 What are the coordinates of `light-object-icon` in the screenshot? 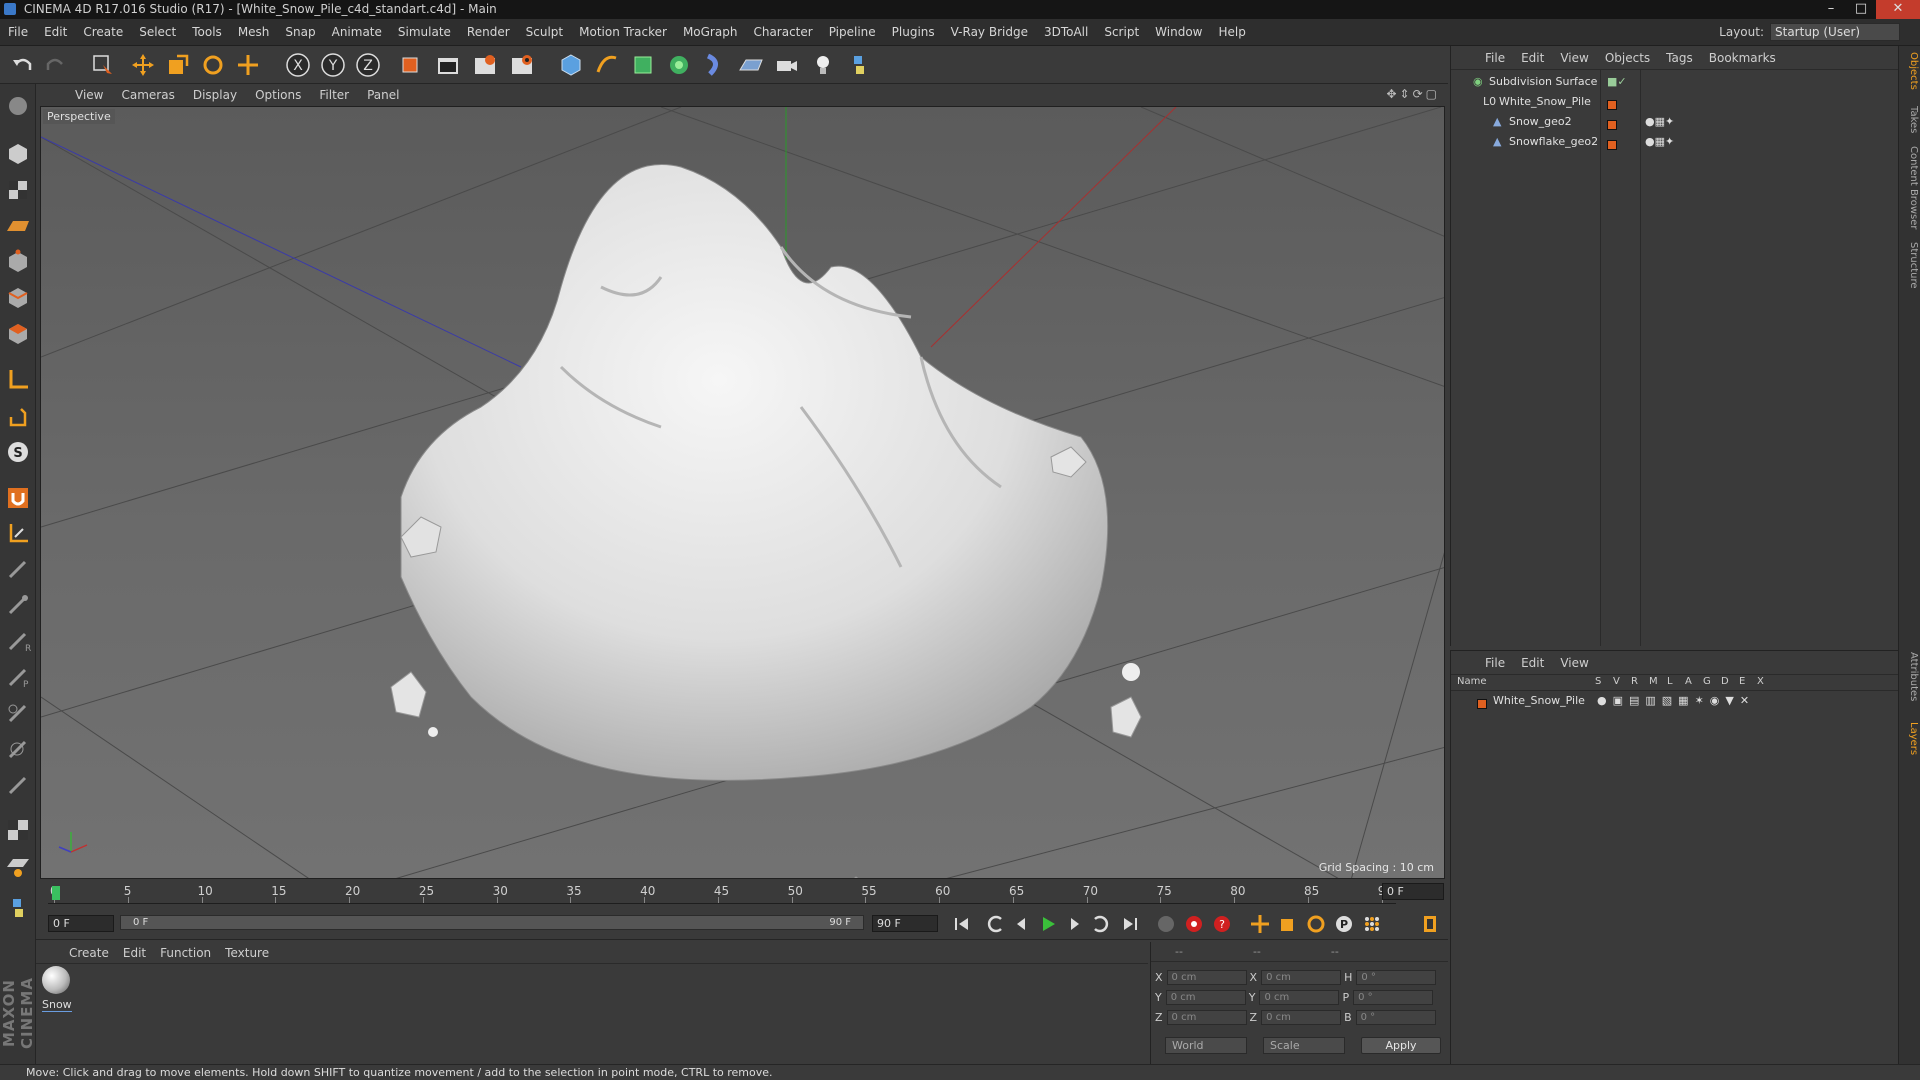 It's located at (823, 65).